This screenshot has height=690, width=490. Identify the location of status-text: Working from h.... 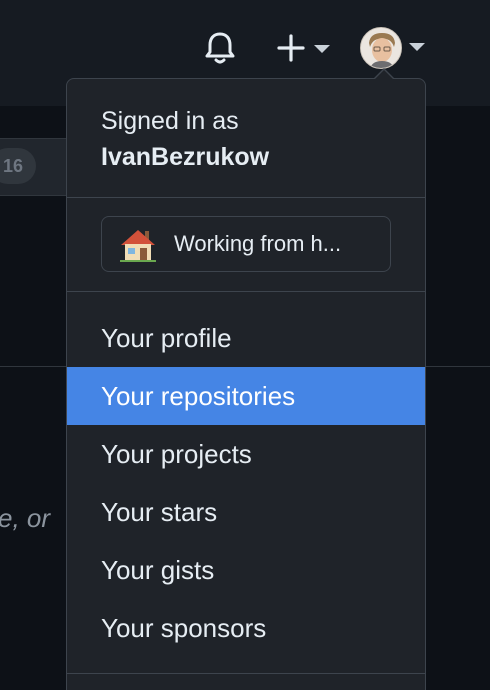
(258, 243).